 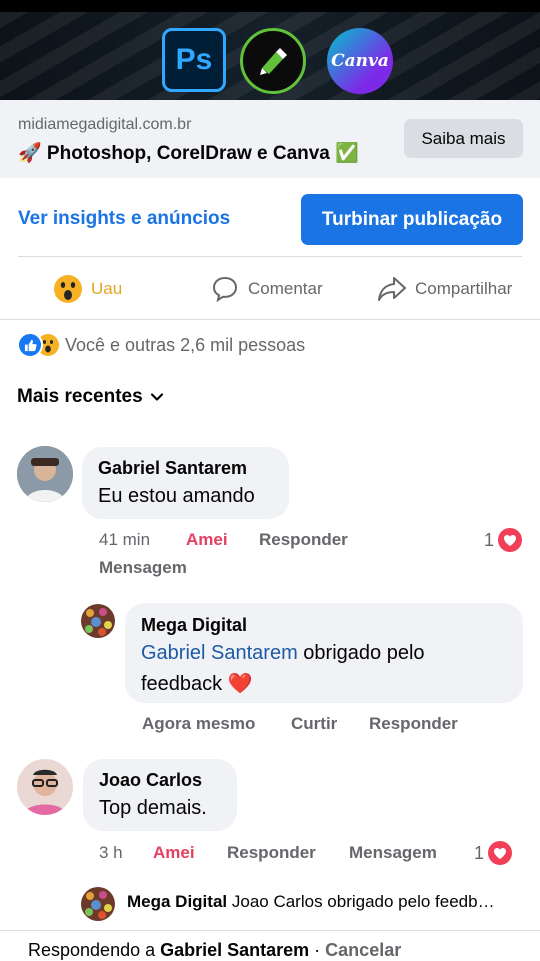 What do you see at coordinates (125, 539) in the screenshot?
I see `comment-time: 41 min` at bounding box center [125, 539].